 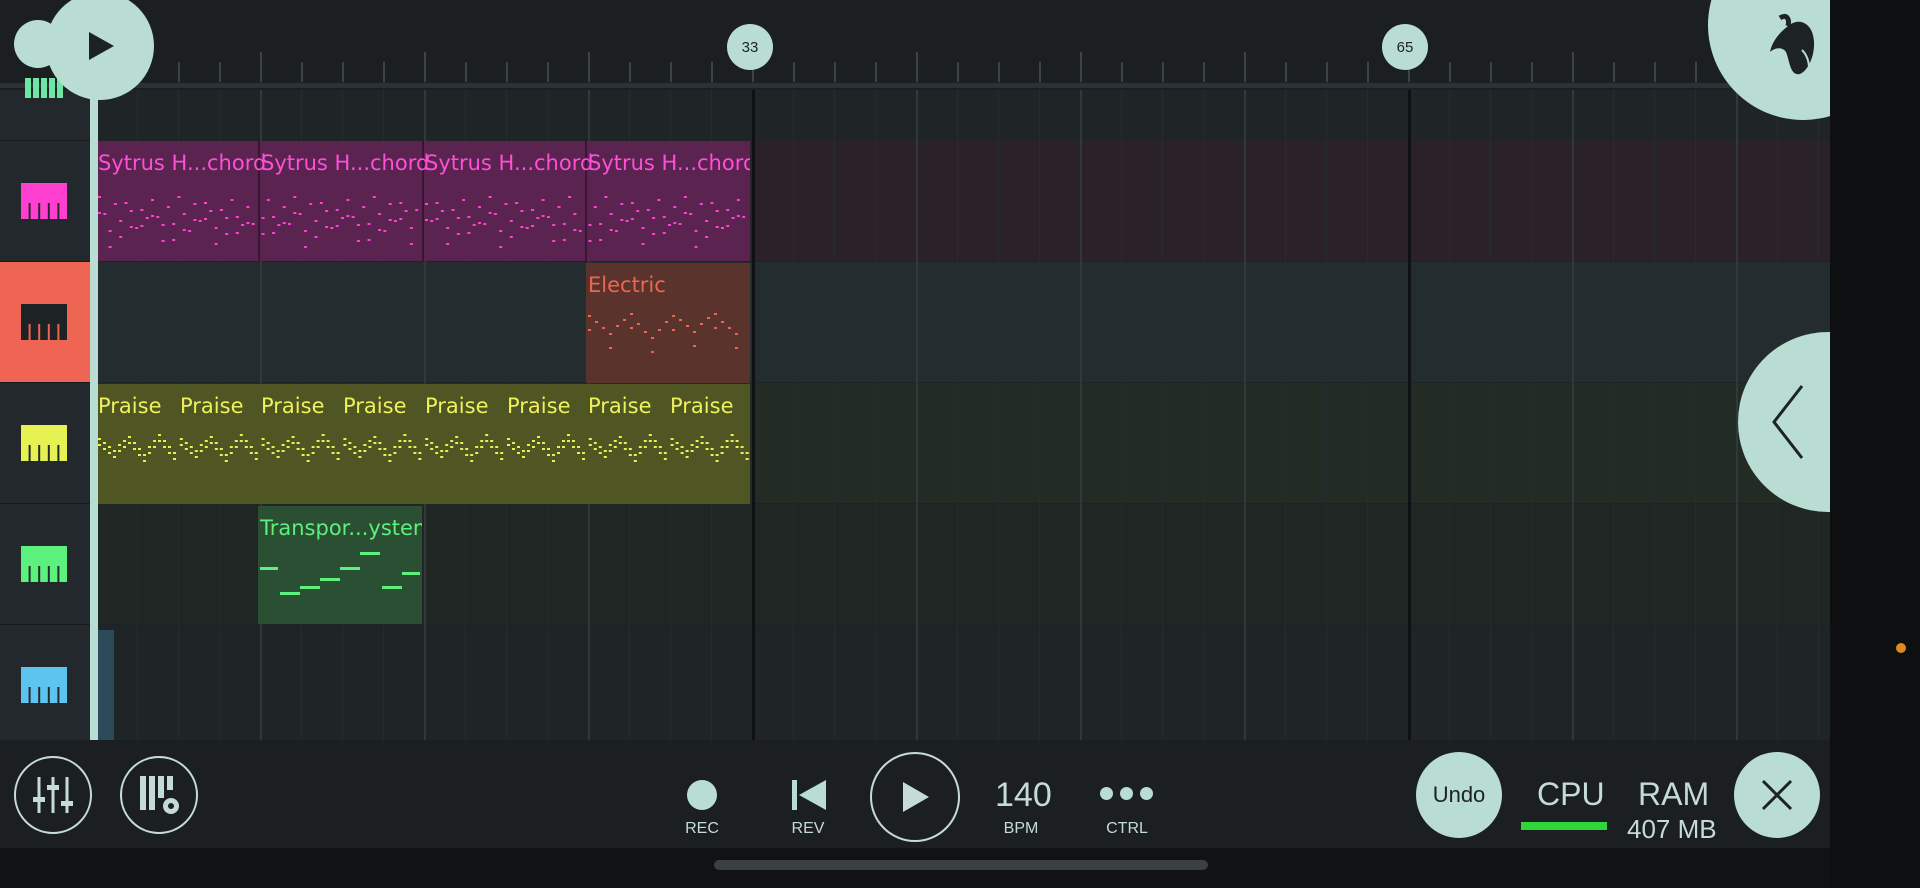 What do you see at coordinates (293, 406) in the screenshot?
I see `clip-label-praise-3: Praise` at bounding box center [293, 406].